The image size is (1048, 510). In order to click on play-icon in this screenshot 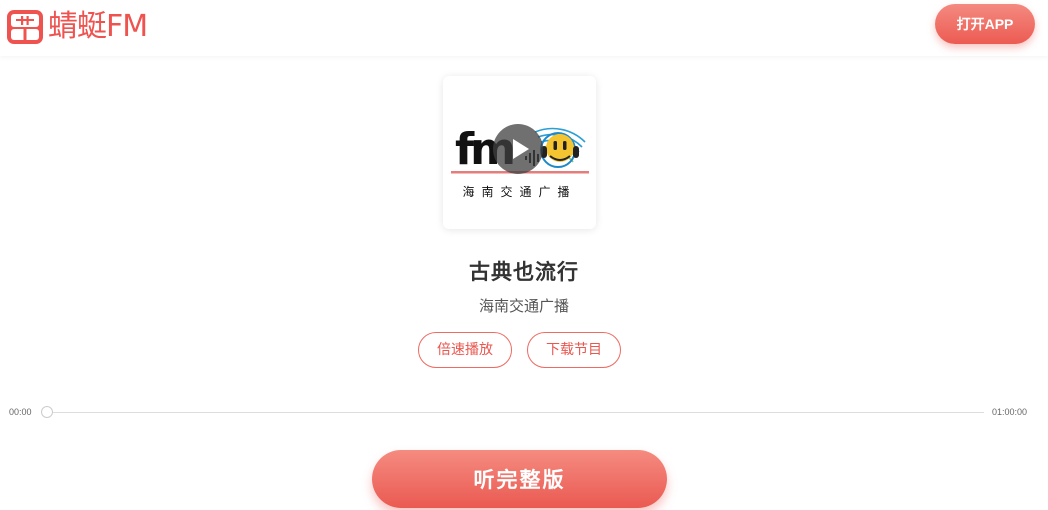, I will do `click(518, 149)`.